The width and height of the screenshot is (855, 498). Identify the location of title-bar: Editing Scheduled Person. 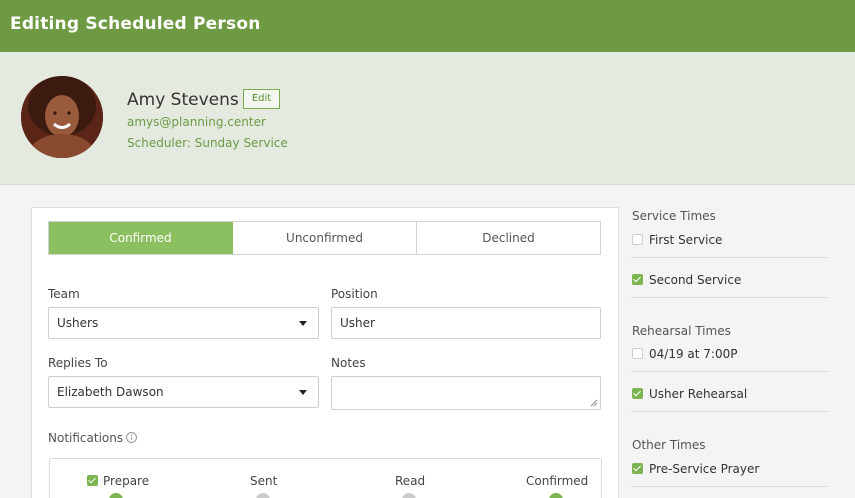
(427, 26).